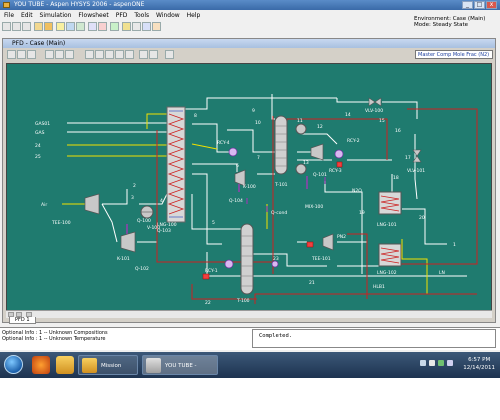  I want to click on label-gas01: GAS01, so click(42, 124).